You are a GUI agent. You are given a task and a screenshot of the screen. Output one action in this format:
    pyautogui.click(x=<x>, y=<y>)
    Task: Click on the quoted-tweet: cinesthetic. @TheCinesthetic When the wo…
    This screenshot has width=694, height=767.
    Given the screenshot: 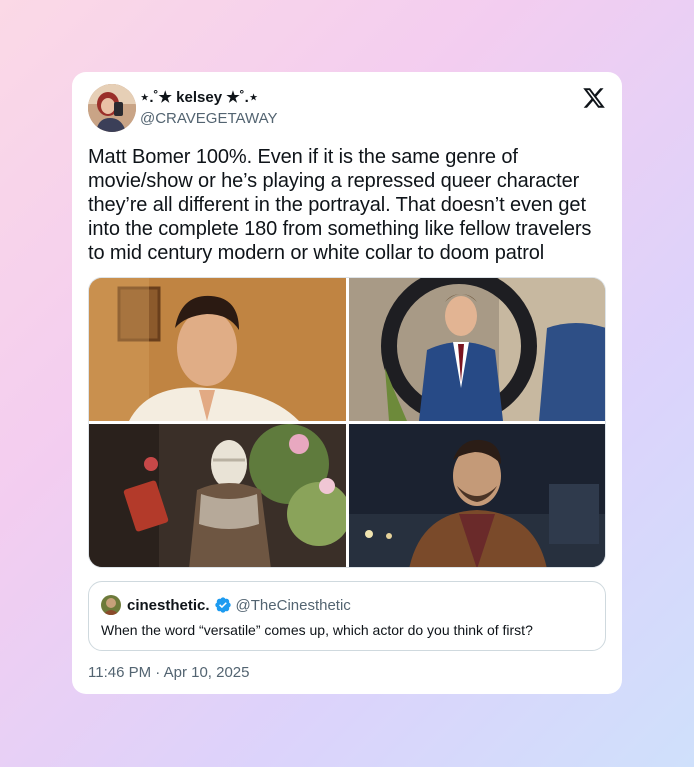 What is the action you would take?
    pyautogui.click(x=347, y=616)
    